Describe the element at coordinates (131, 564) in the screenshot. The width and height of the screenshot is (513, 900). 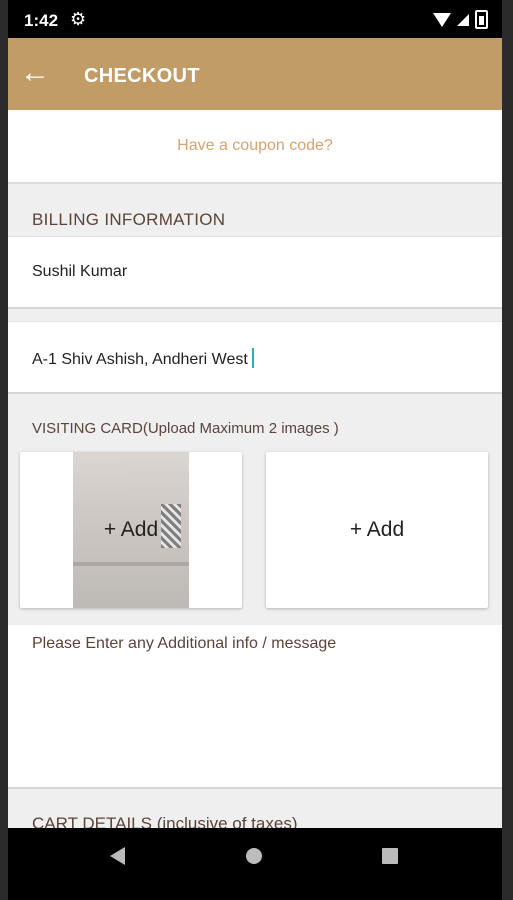
I see `photo-detail` at that location.